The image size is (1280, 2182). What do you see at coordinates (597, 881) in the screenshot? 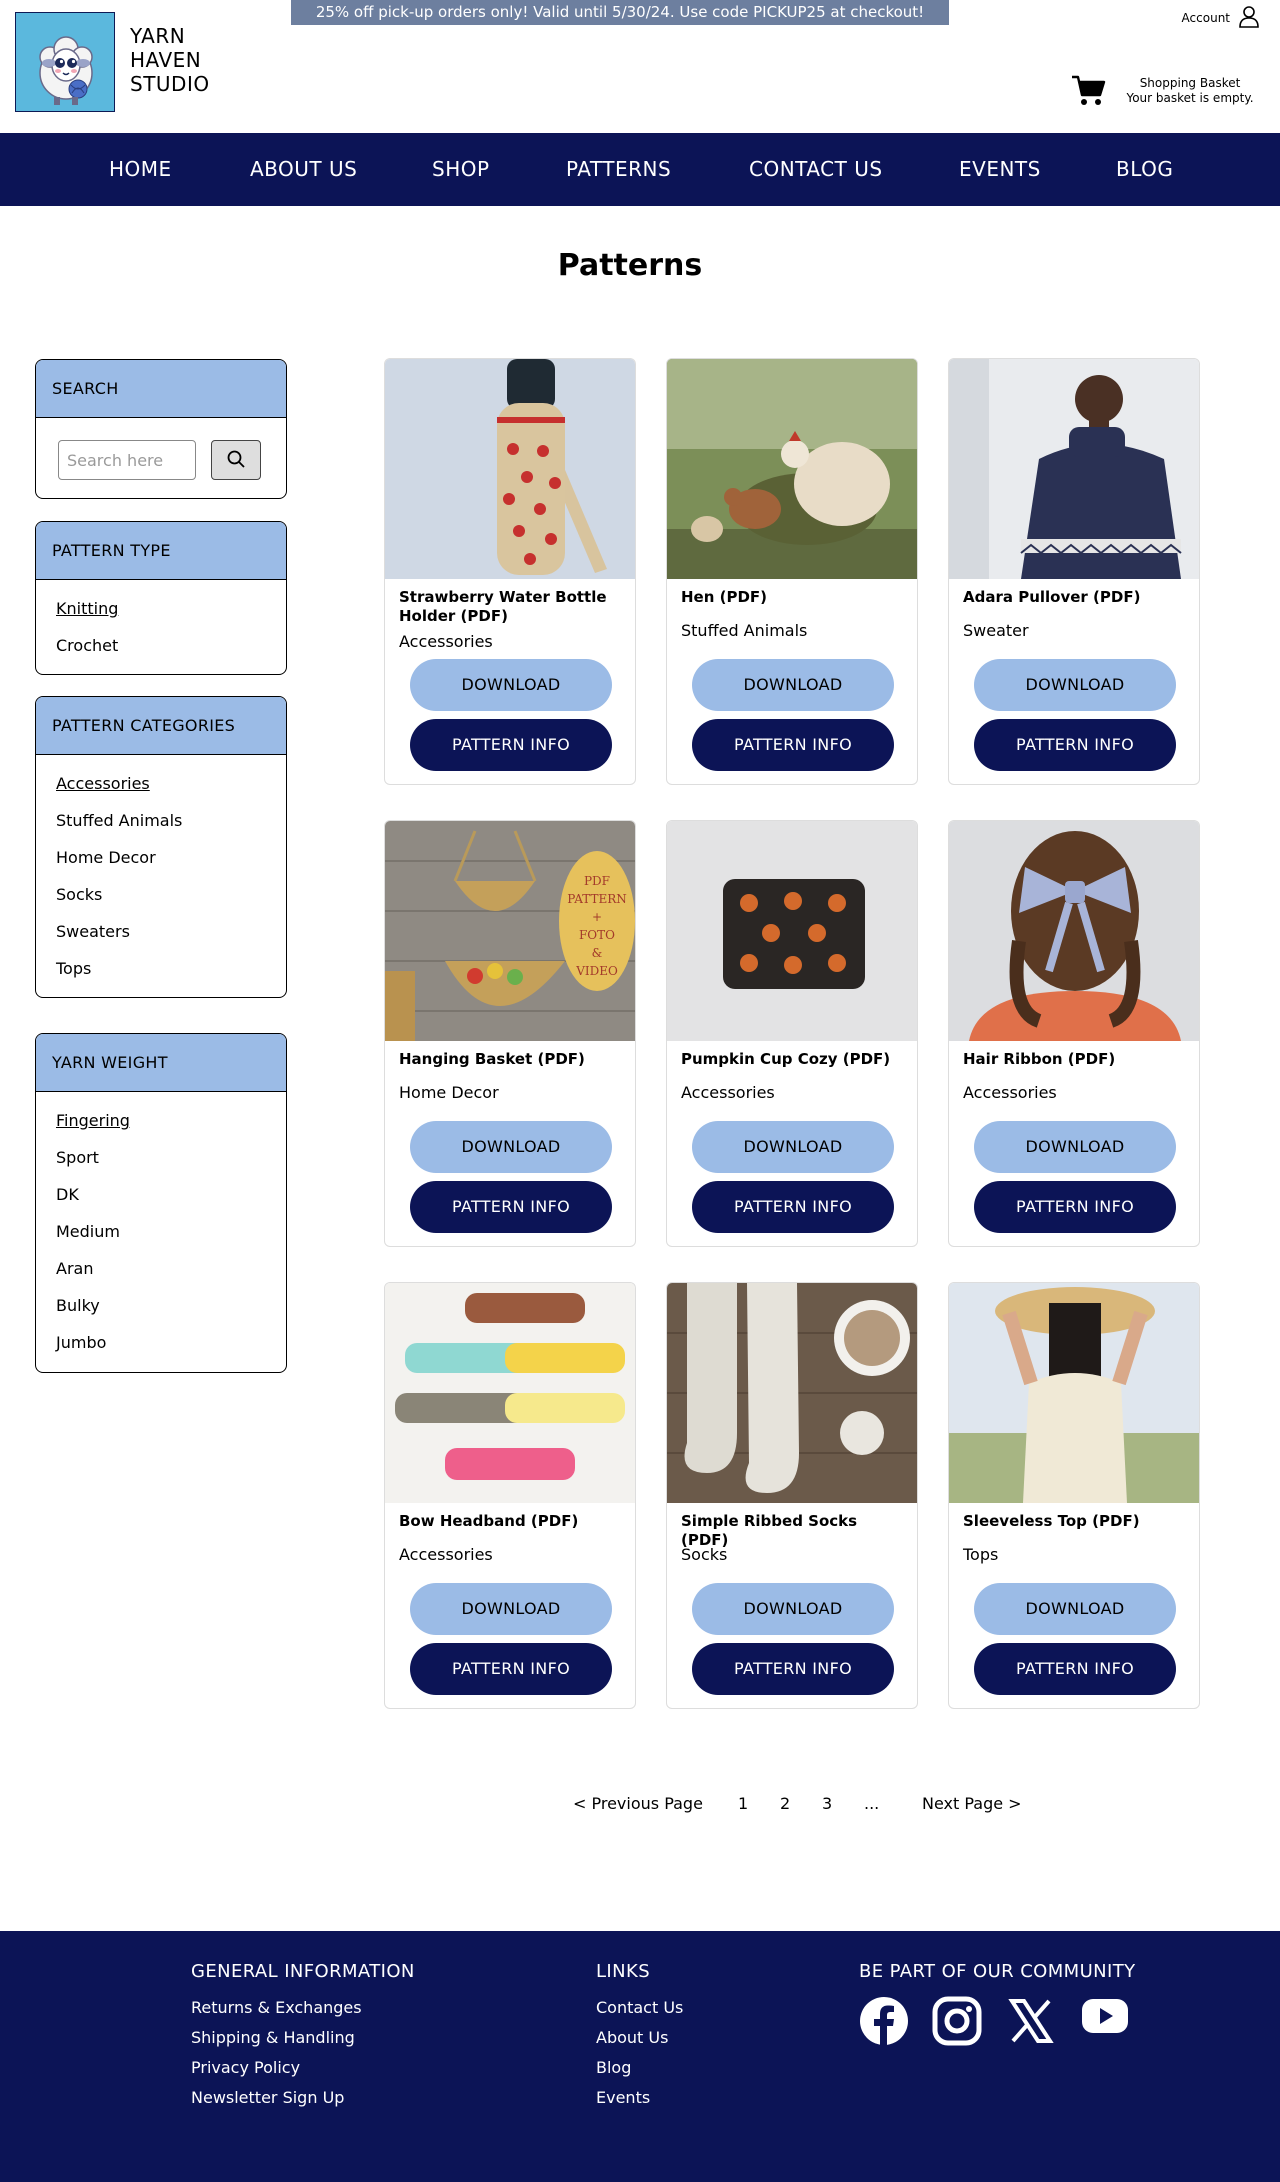
I see `basket-image-text: PDF` at bounding box center [597, 881].